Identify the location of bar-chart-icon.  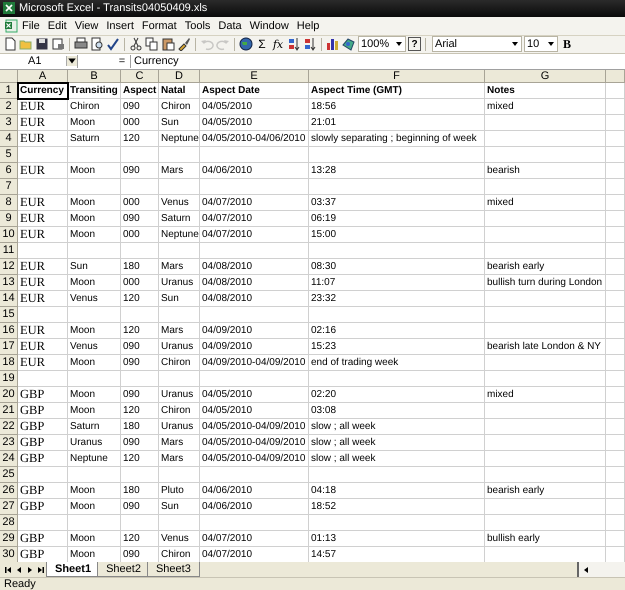
(333, 44).